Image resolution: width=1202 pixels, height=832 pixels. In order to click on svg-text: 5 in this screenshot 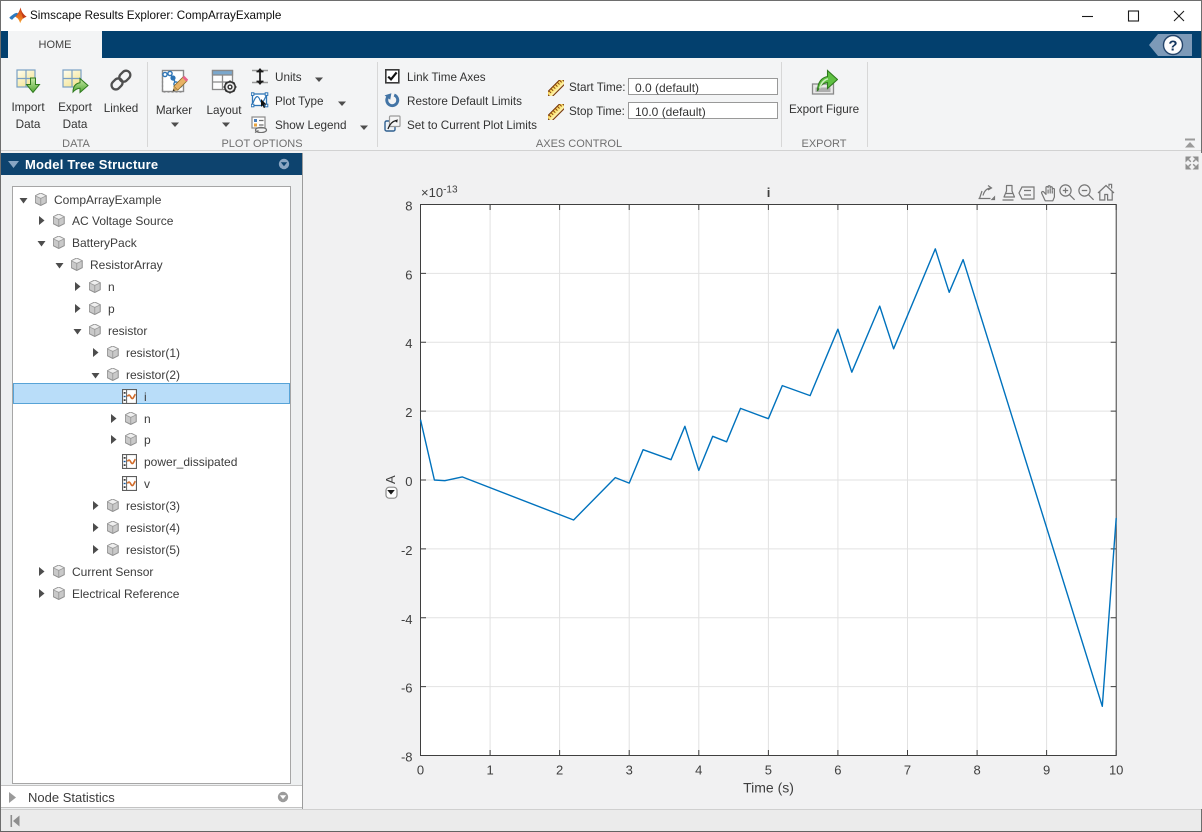, I will do `click(768, 770)`.